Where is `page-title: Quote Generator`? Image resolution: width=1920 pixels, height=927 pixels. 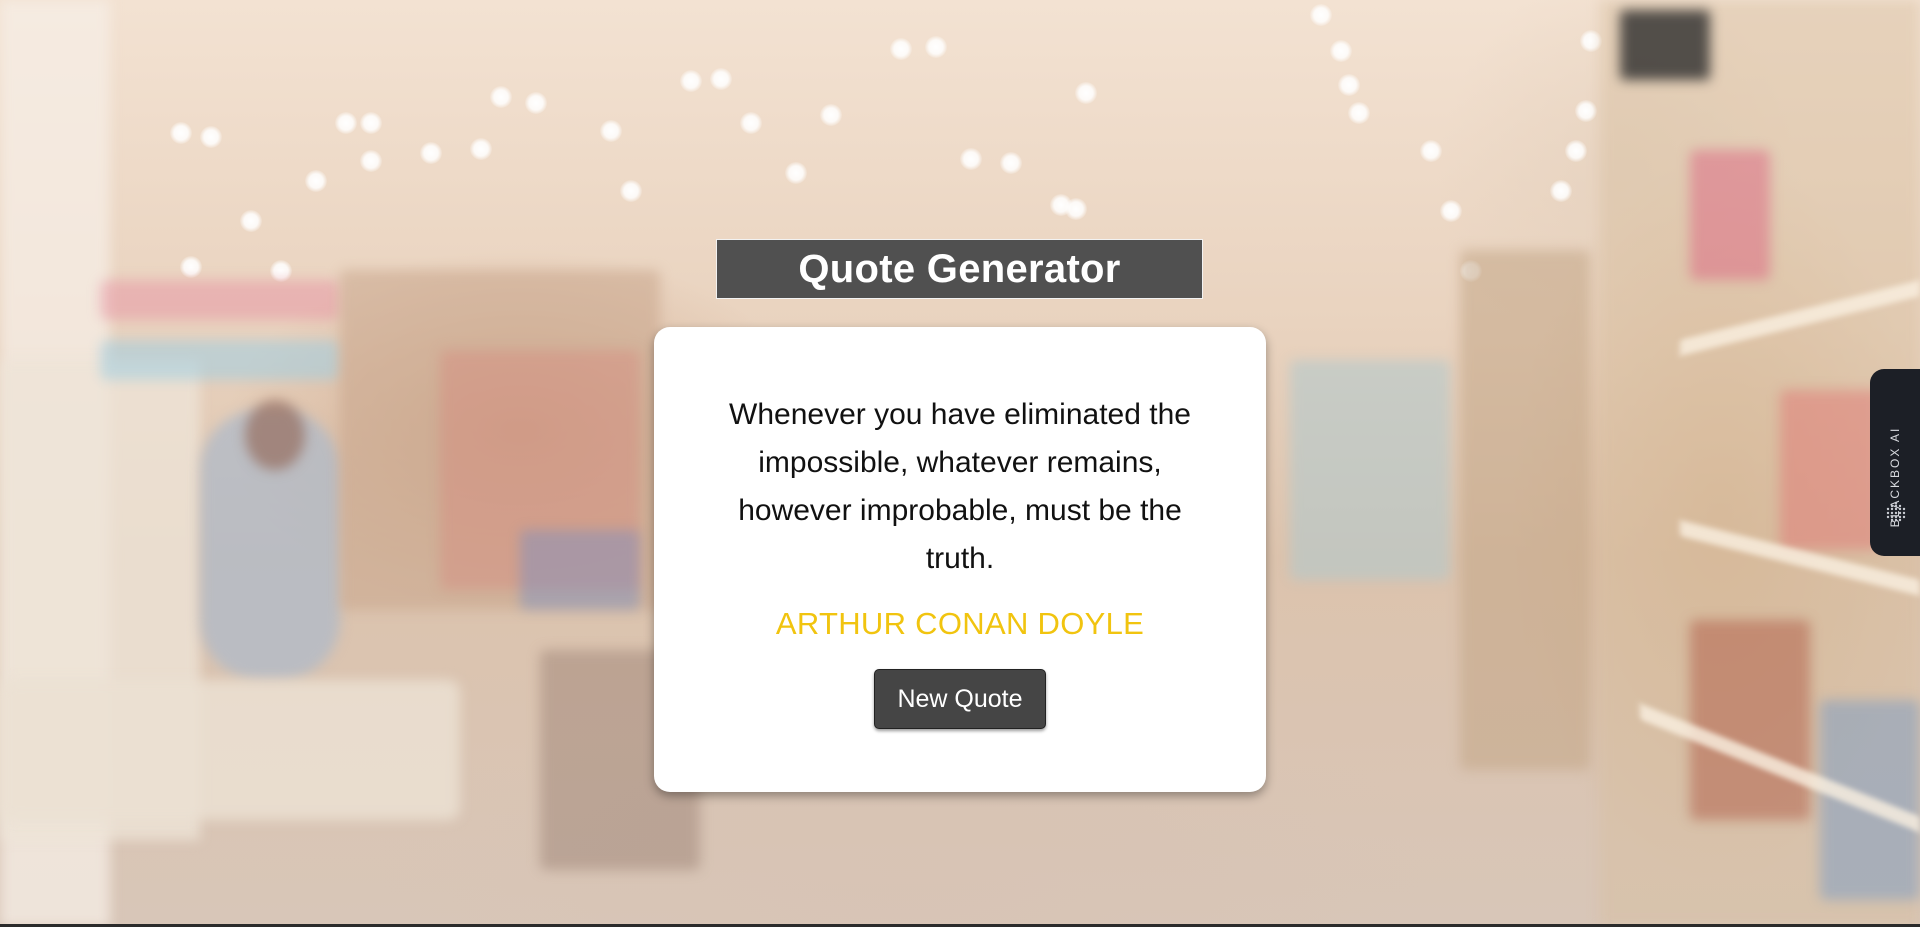
page-title: Quote Generator is located at coordinates (959, 268).